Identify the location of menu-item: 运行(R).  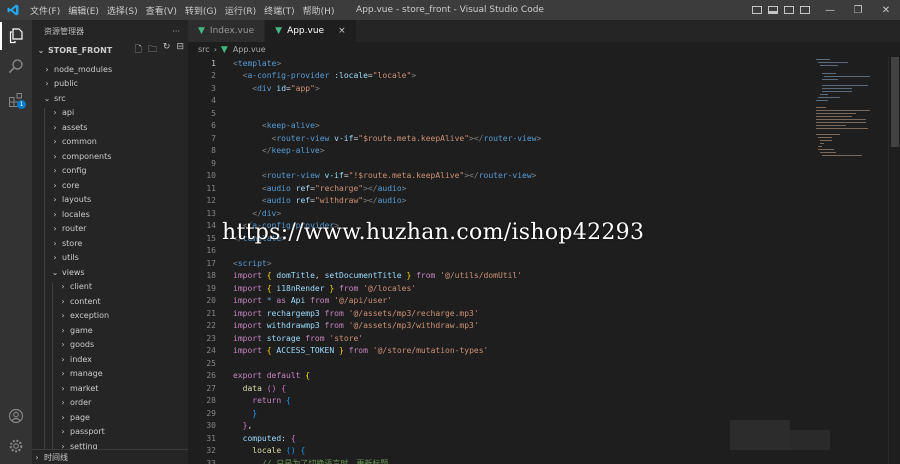
(240, 10).